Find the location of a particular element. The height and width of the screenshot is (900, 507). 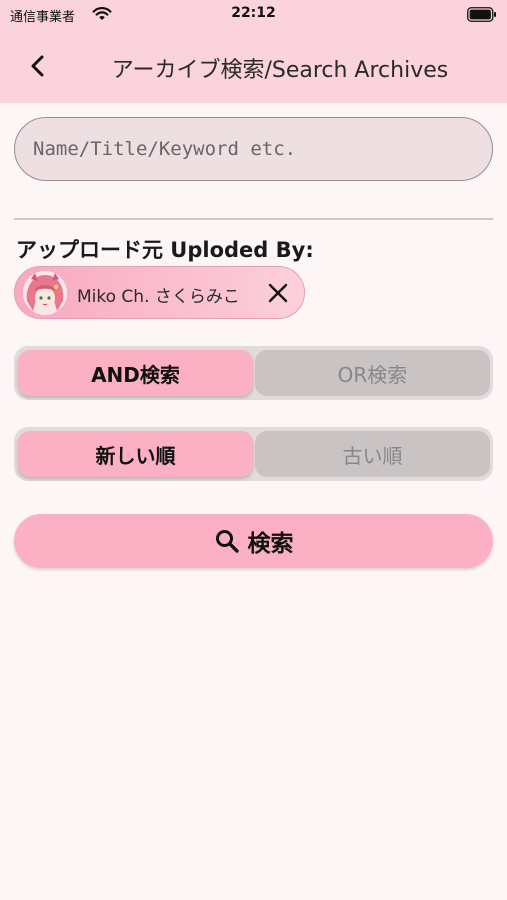

or-search-option: OR検索 is located at coordinates (372, 373).